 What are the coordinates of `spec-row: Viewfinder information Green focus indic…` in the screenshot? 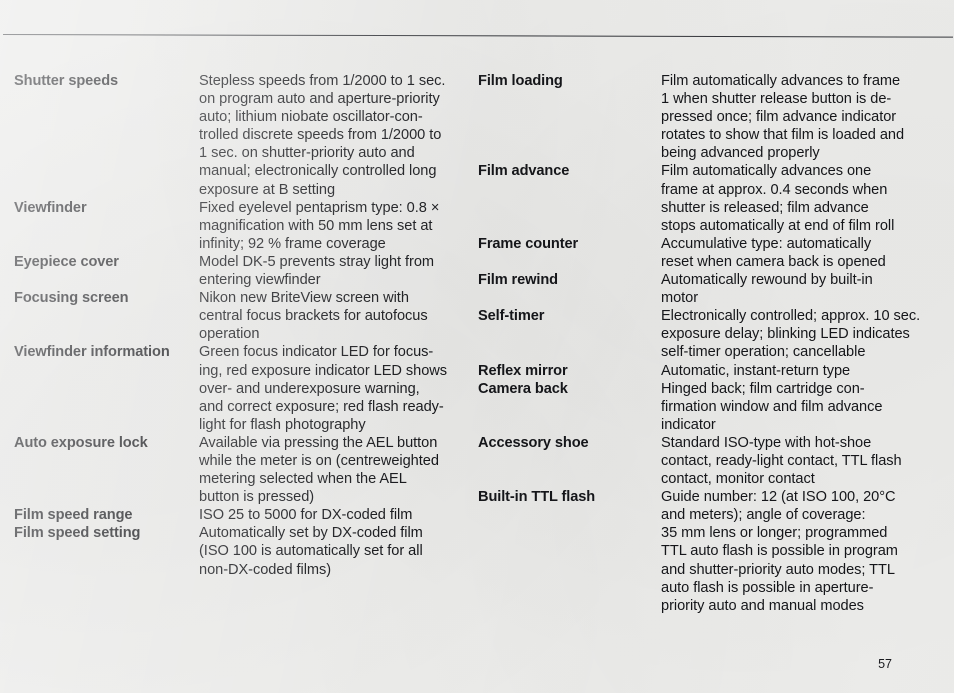 It's located at (241, 388).